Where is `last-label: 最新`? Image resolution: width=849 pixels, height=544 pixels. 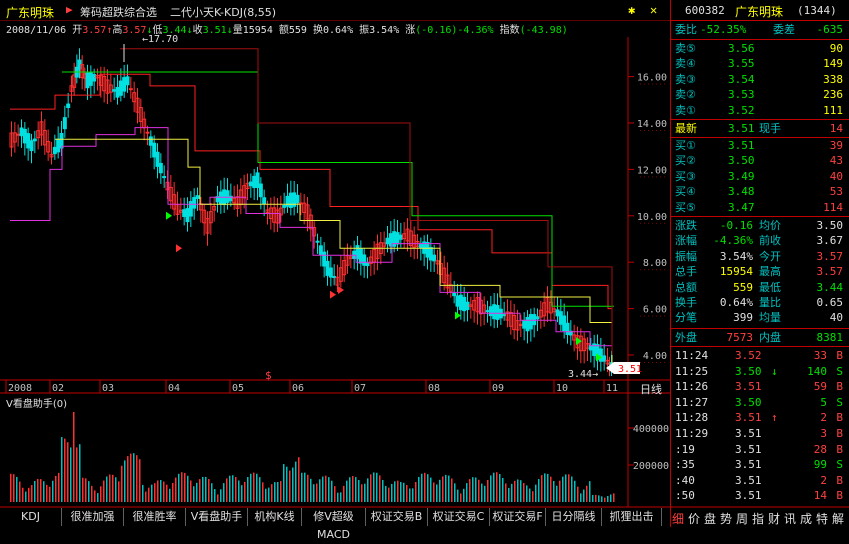 last-label: 最新 is located at coordinates (686, 128).